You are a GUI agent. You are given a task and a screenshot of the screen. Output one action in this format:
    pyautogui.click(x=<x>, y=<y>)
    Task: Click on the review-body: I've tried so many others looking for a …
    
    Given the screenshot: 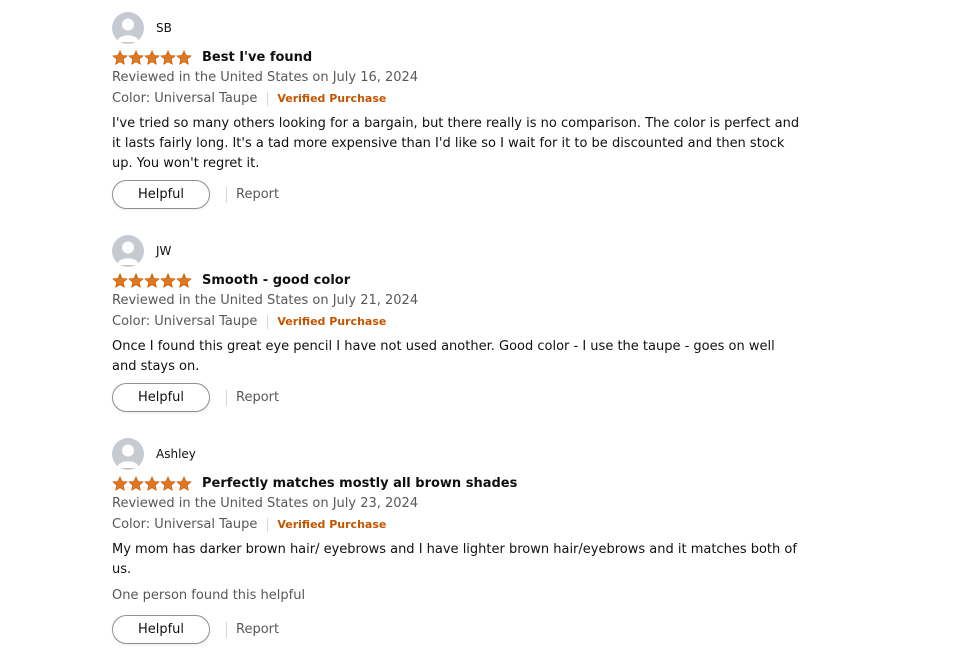 What is the action you would take?
    pyautogui.click(x=456, y=143)
    